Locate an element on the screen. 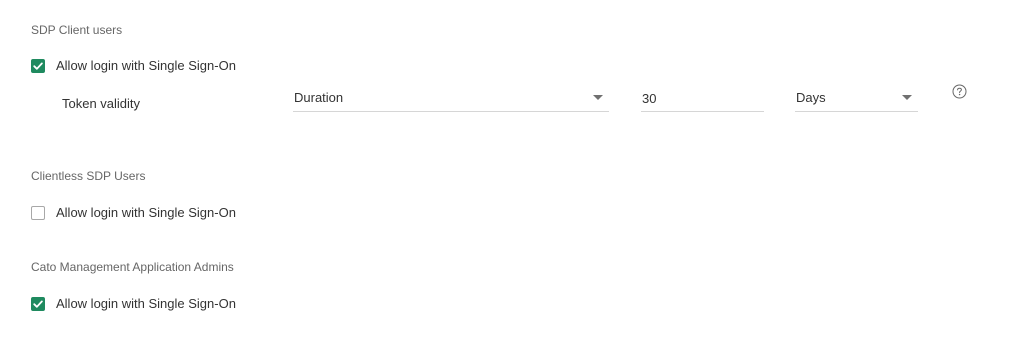 This screenshot has width=1032, height=356. token-amount-input is located at coordinates (703, 98).